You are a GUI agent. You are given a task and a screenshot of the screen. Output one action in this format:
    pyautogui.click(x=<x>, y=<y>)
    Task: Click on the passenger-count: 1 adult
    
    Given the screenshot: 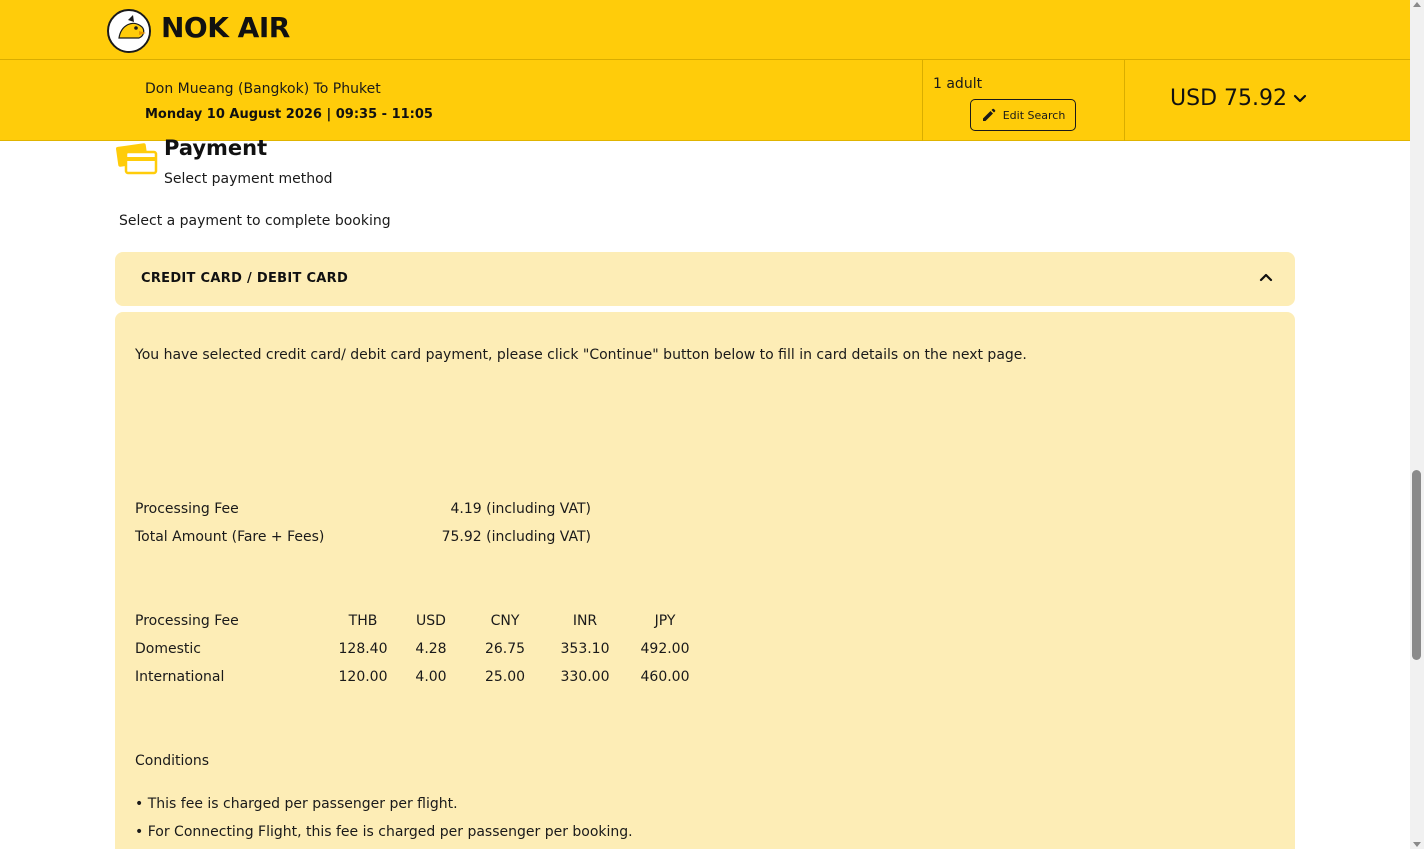 What is the action you would take?
    pyautogui.click(x=958, y=84)
    